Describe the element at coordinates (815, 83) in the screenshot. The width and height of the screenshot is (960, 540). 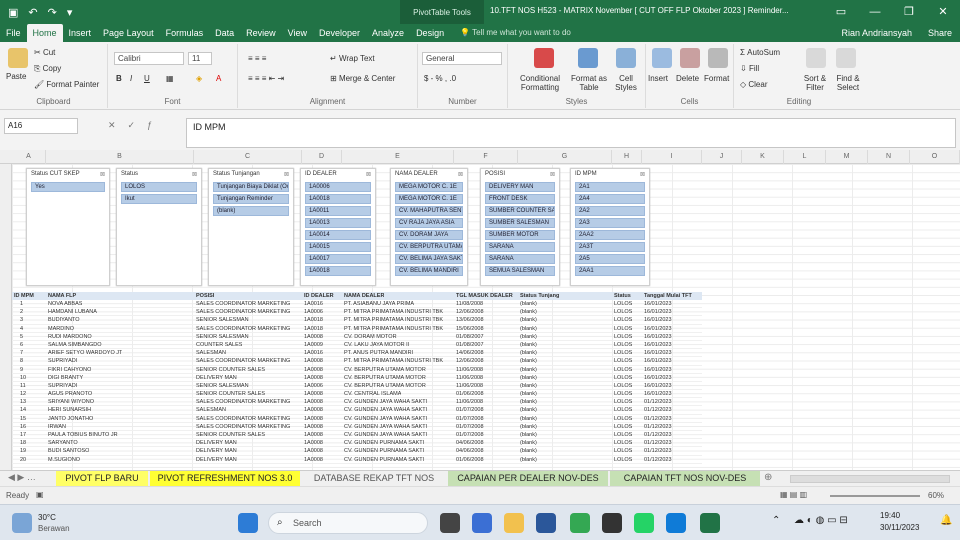
I see `sort-filter-button: Sort & Filter` at that location.